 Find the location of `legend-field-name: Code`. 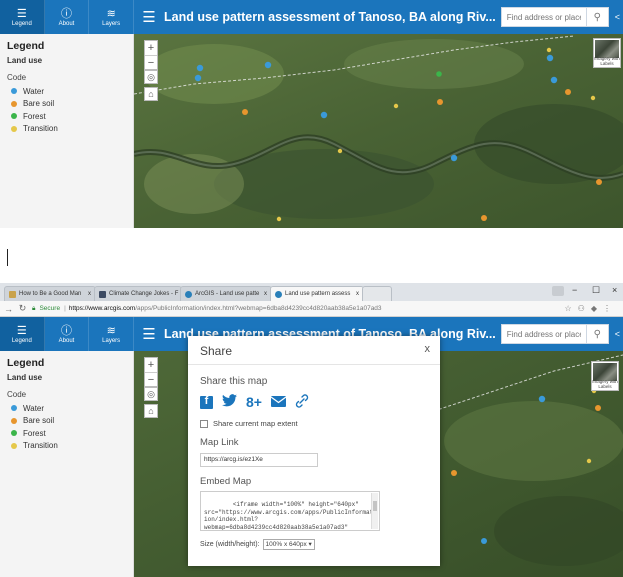

legend-field-name: Code is located at coordinates (17, 394).